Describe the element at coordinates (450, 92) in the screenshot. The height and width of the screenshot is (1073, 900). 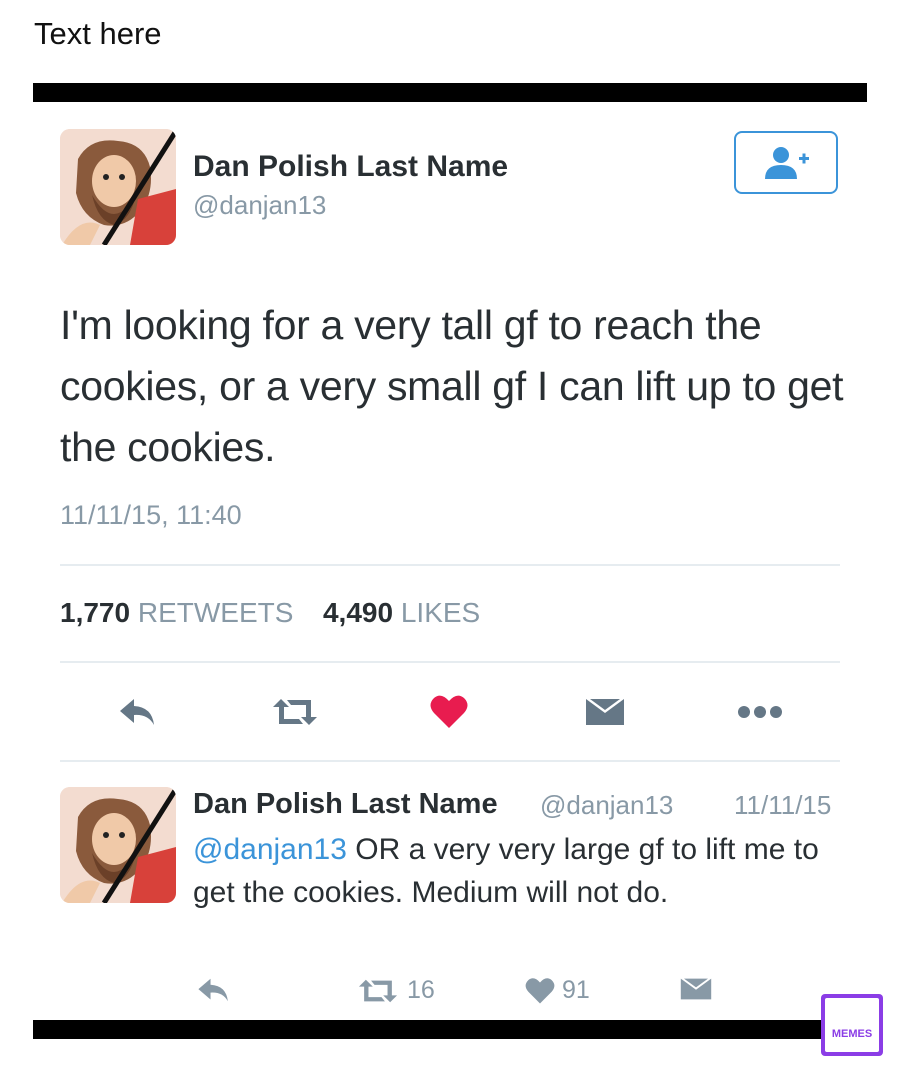
I see `top-border-bar` at that location.